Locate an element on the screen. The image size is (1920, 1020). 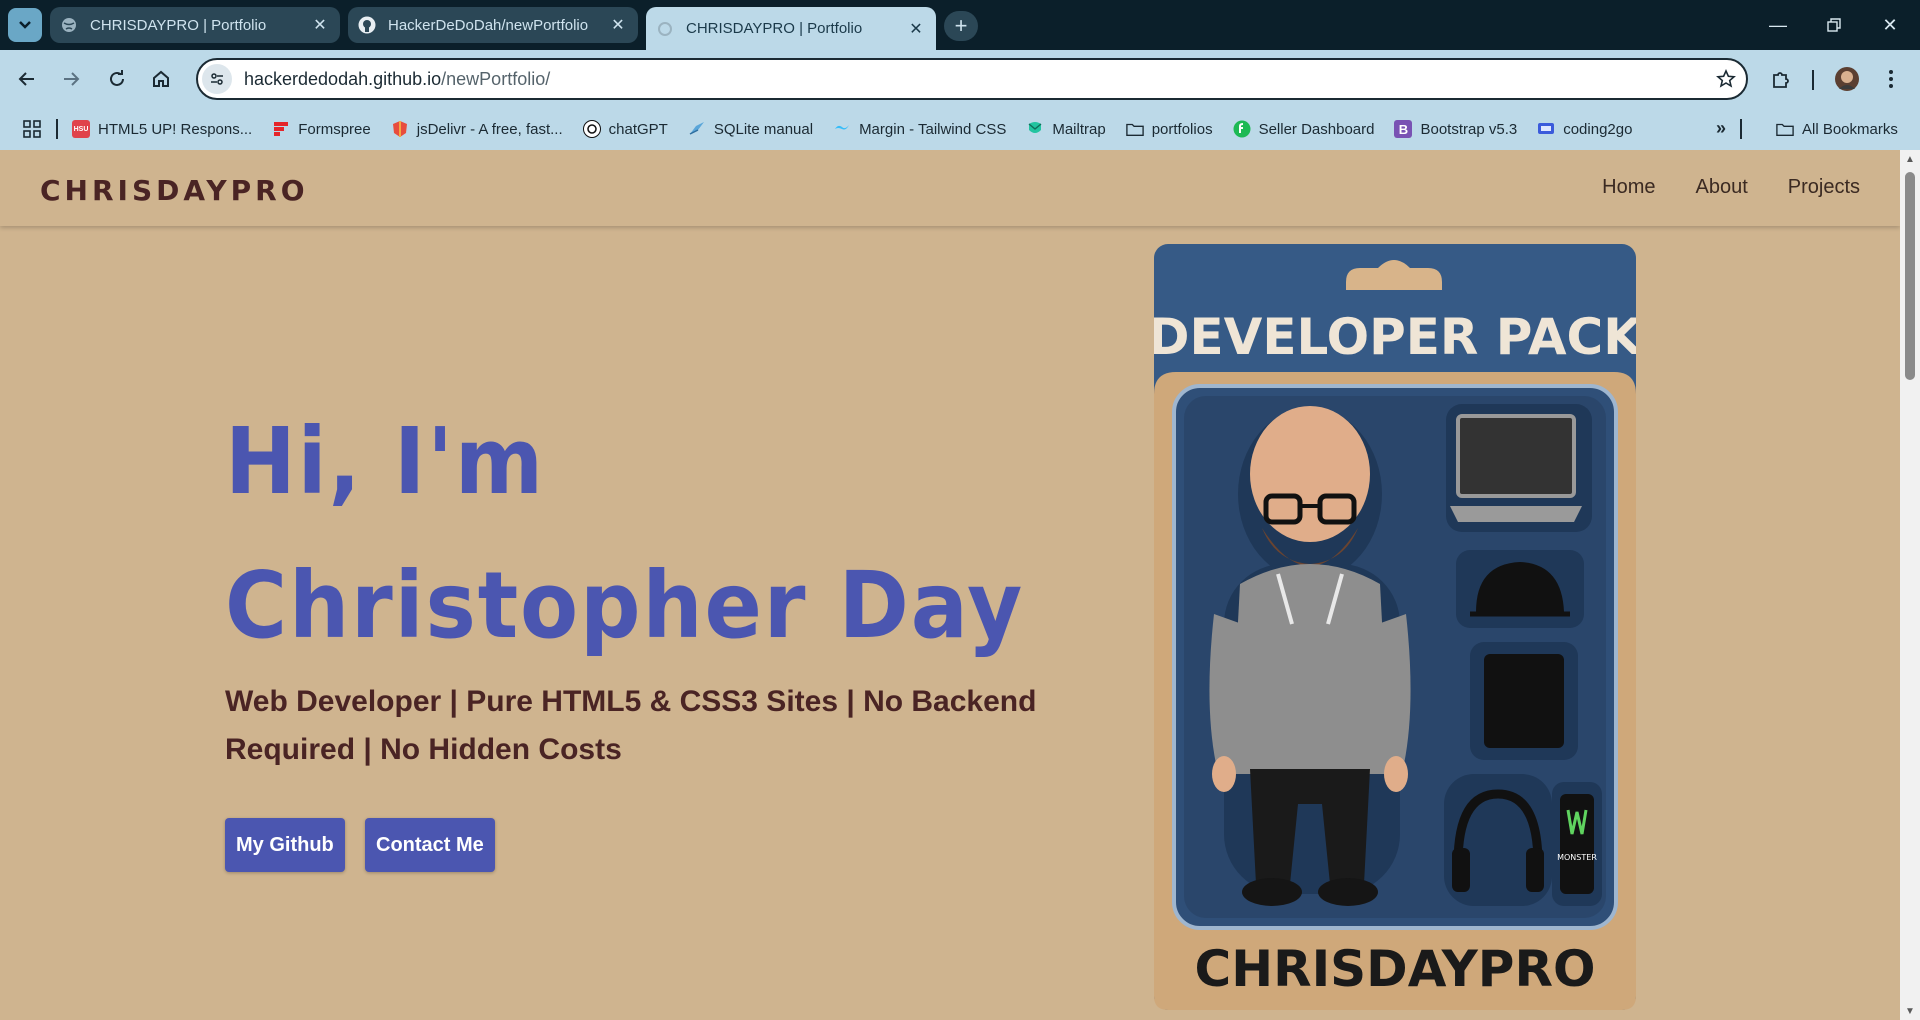
bookmark-label: chatGPT is located at coordinates (638, 129).